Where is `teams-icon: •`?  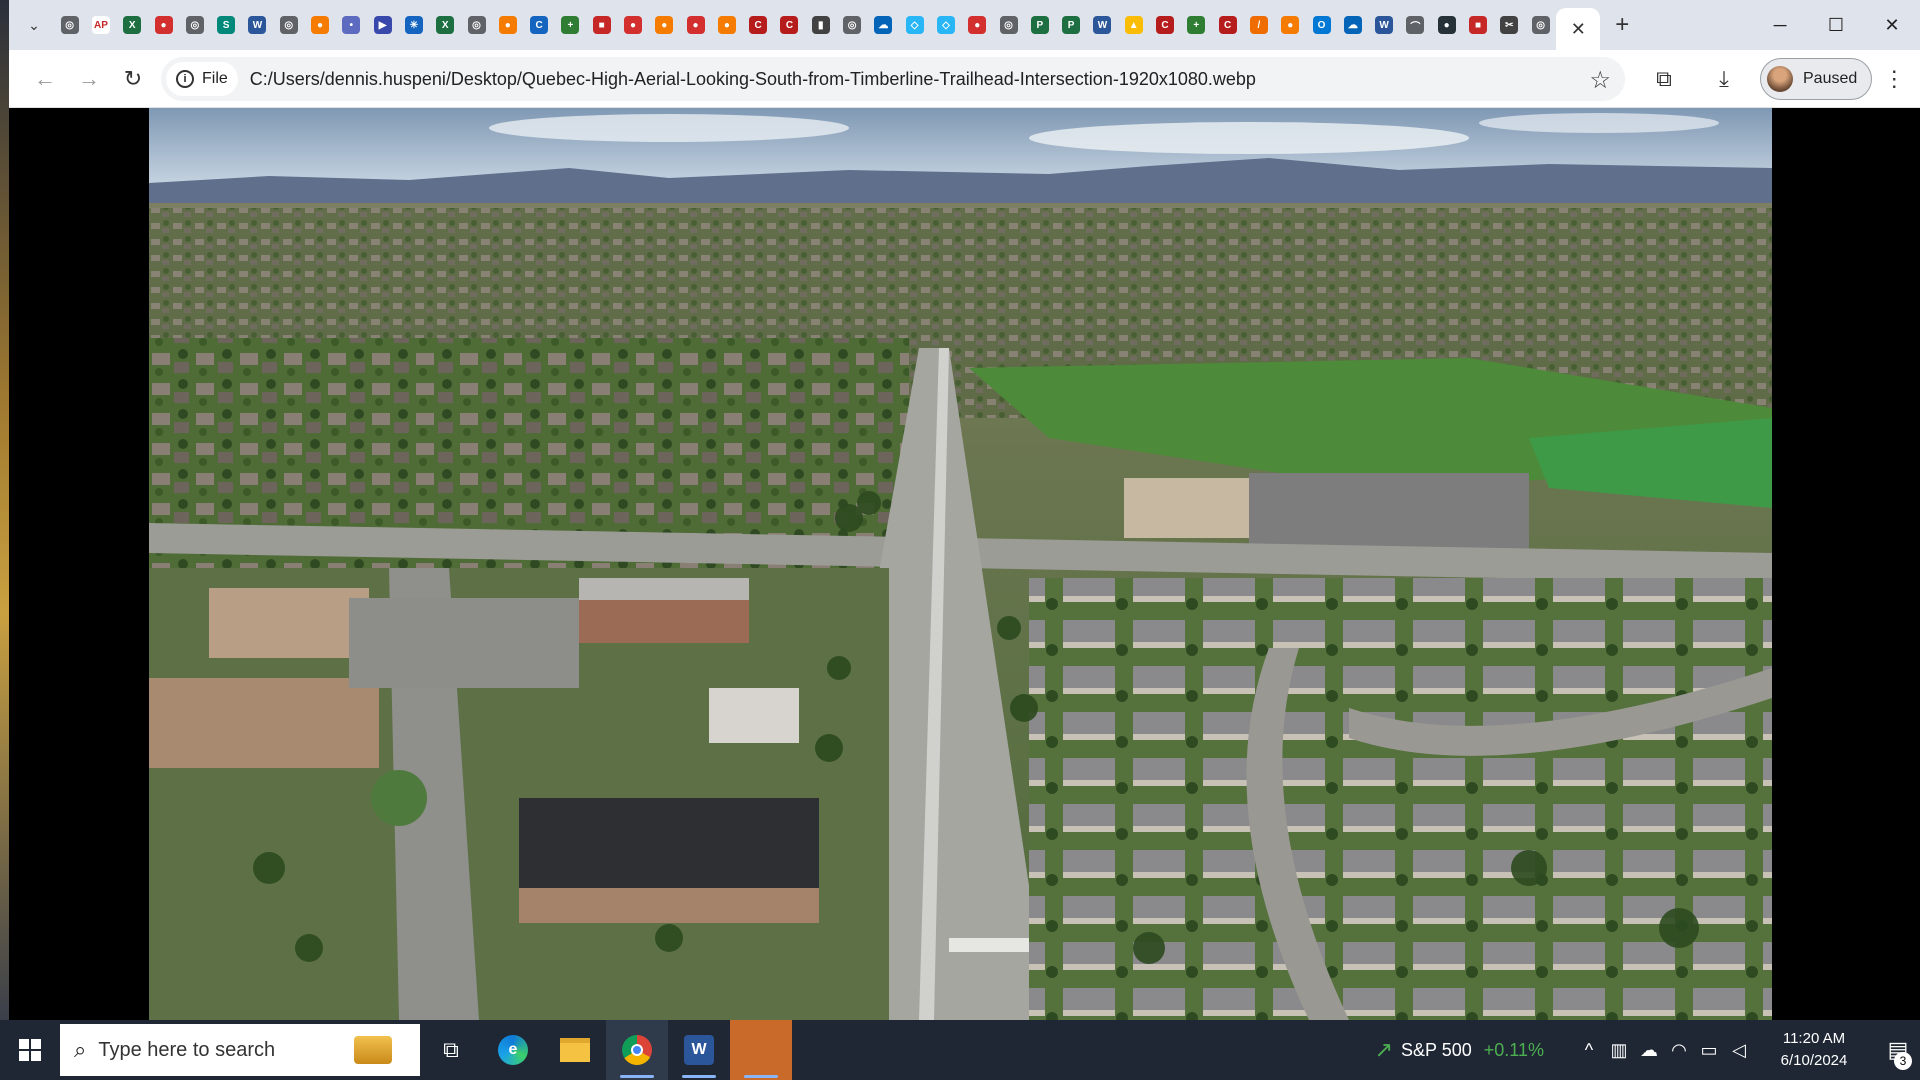 teams-icon: • is located at coordinates (351, 25).